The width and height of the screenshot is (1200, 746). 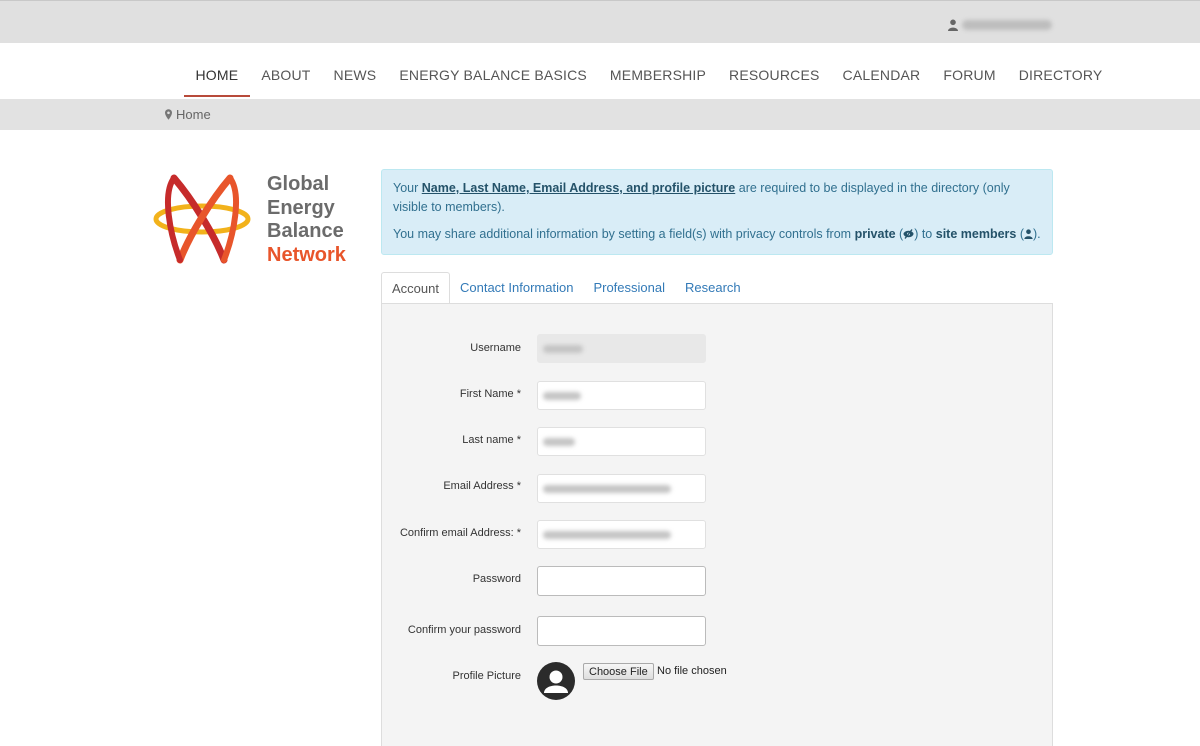 What do you see at coordinates (415, 288) in the screenshot?
I see `tab-account: Account` at bounding box center [415, 288].